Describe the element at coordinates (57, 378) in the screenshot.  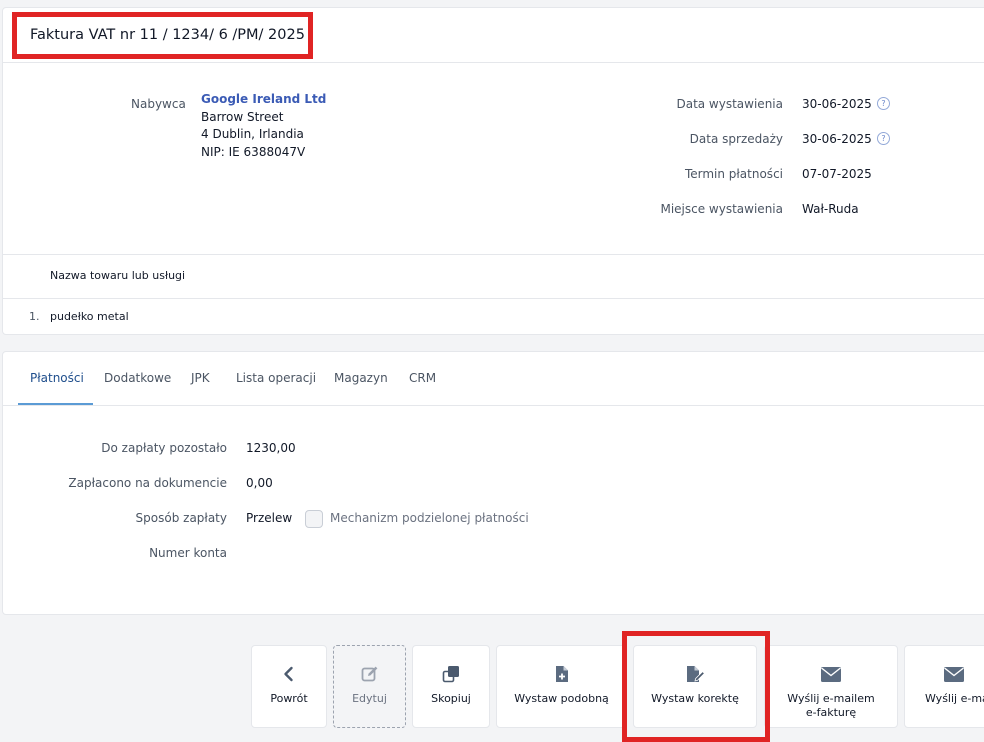
I see `tab-platnosci: Płatności` at that location.